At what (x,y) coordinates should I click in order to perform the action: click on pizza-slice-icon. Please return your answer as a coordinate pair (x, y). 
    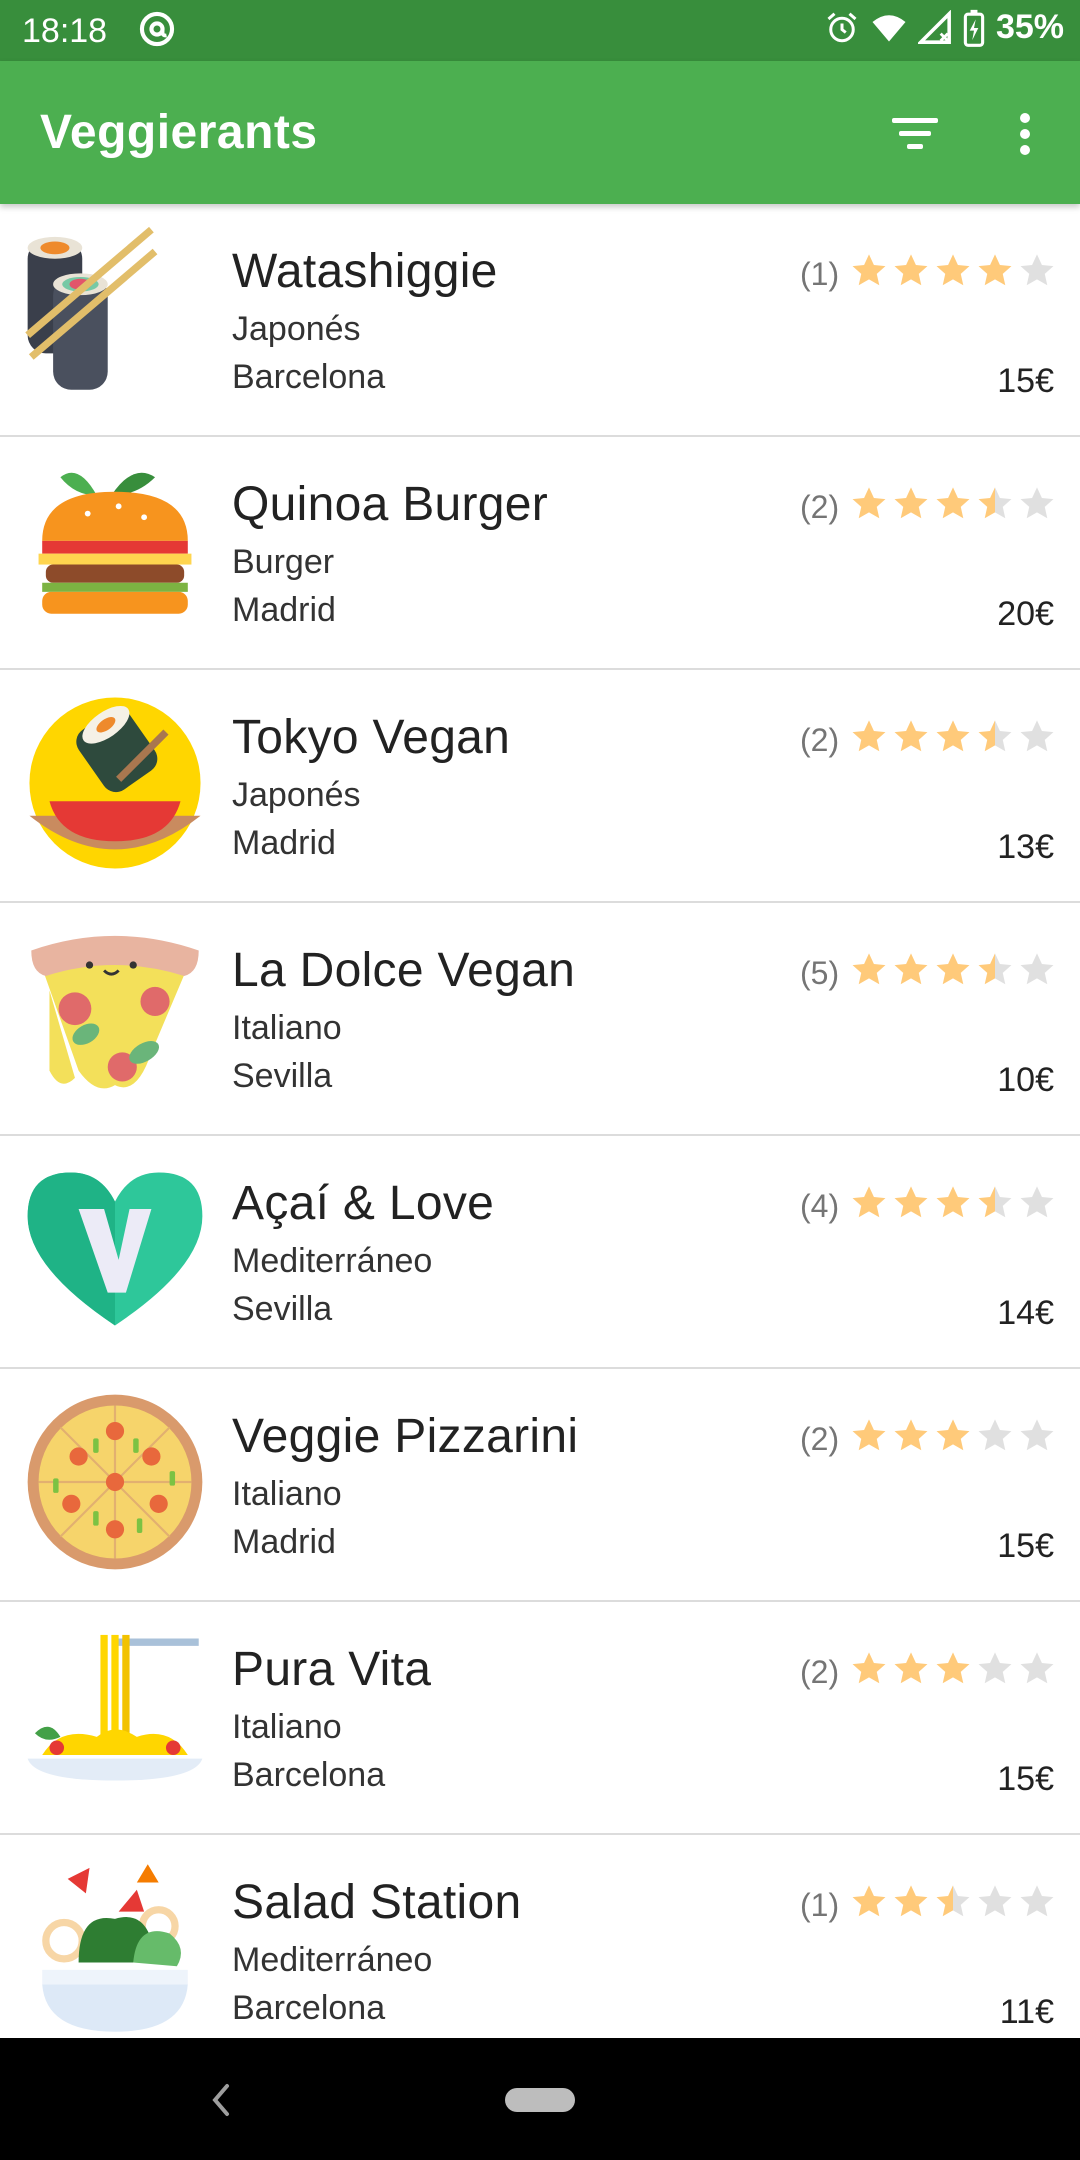
    Looking at the image, I should click on (115, 1012).